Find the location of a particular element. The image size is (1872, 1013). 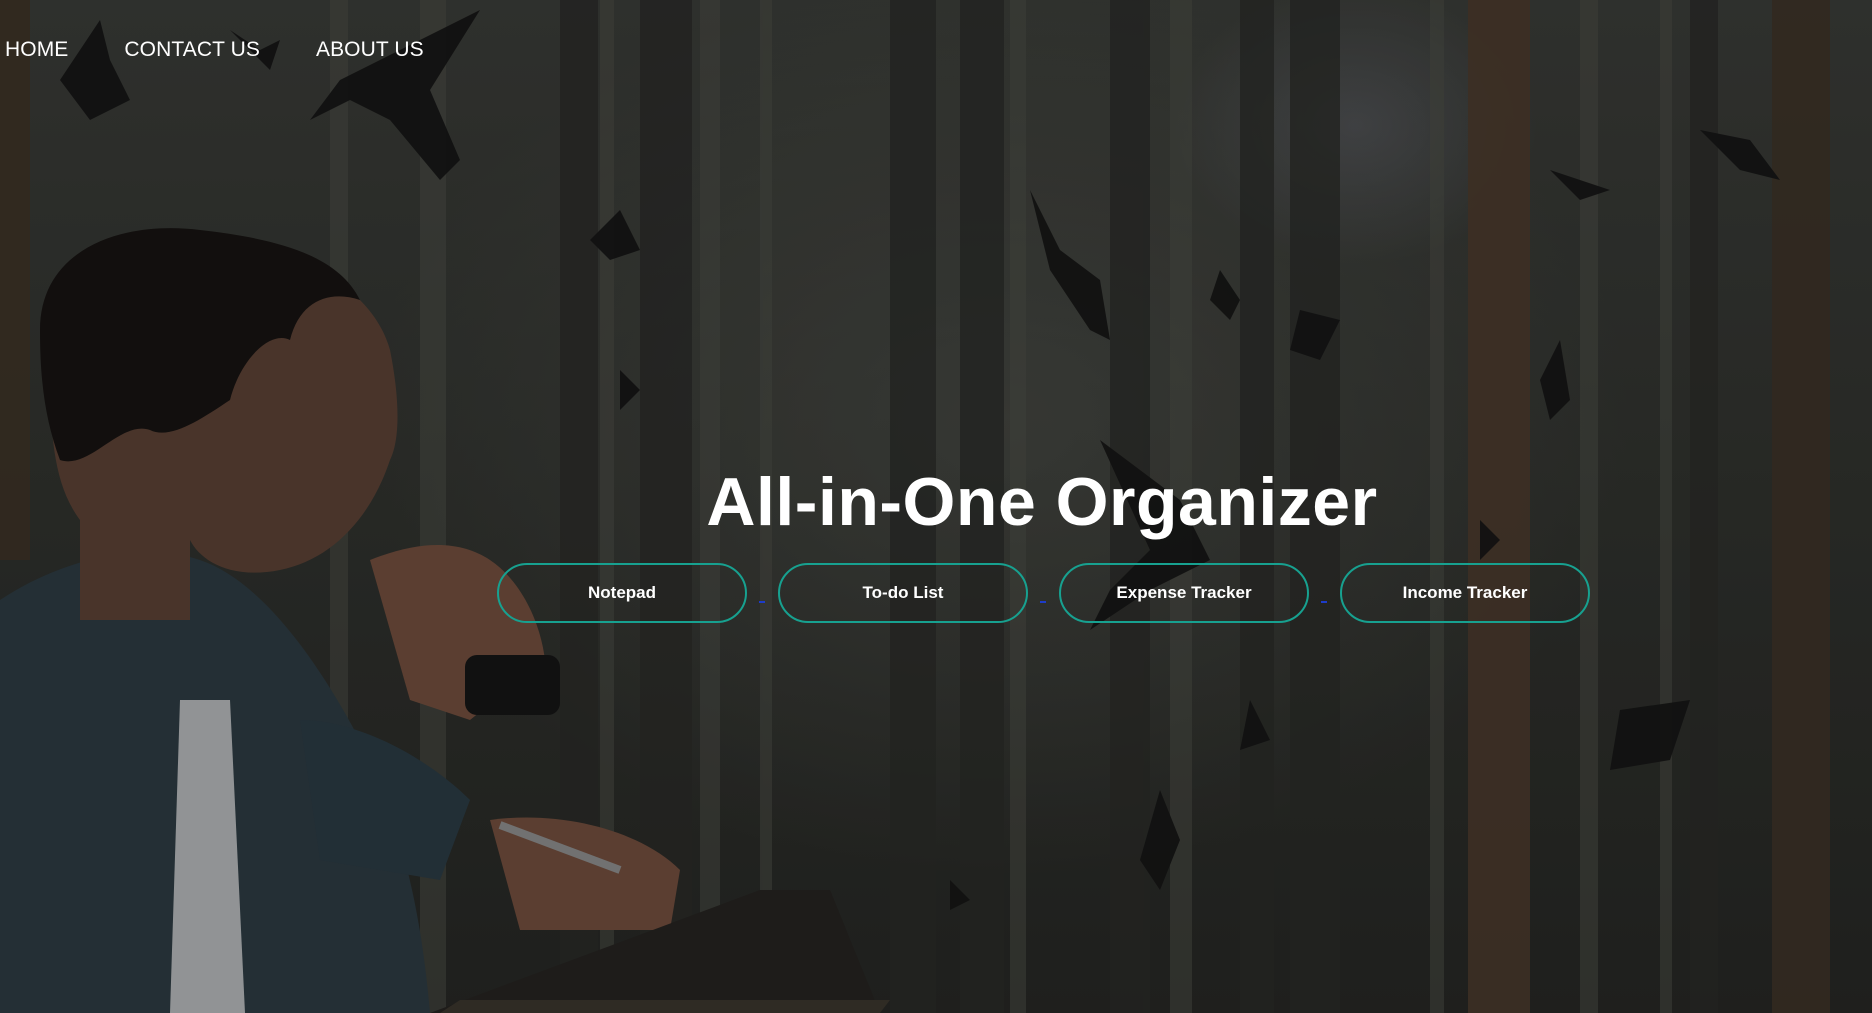

nav-contact-us-link: CONTACT US is located at coordinates (192, 50).